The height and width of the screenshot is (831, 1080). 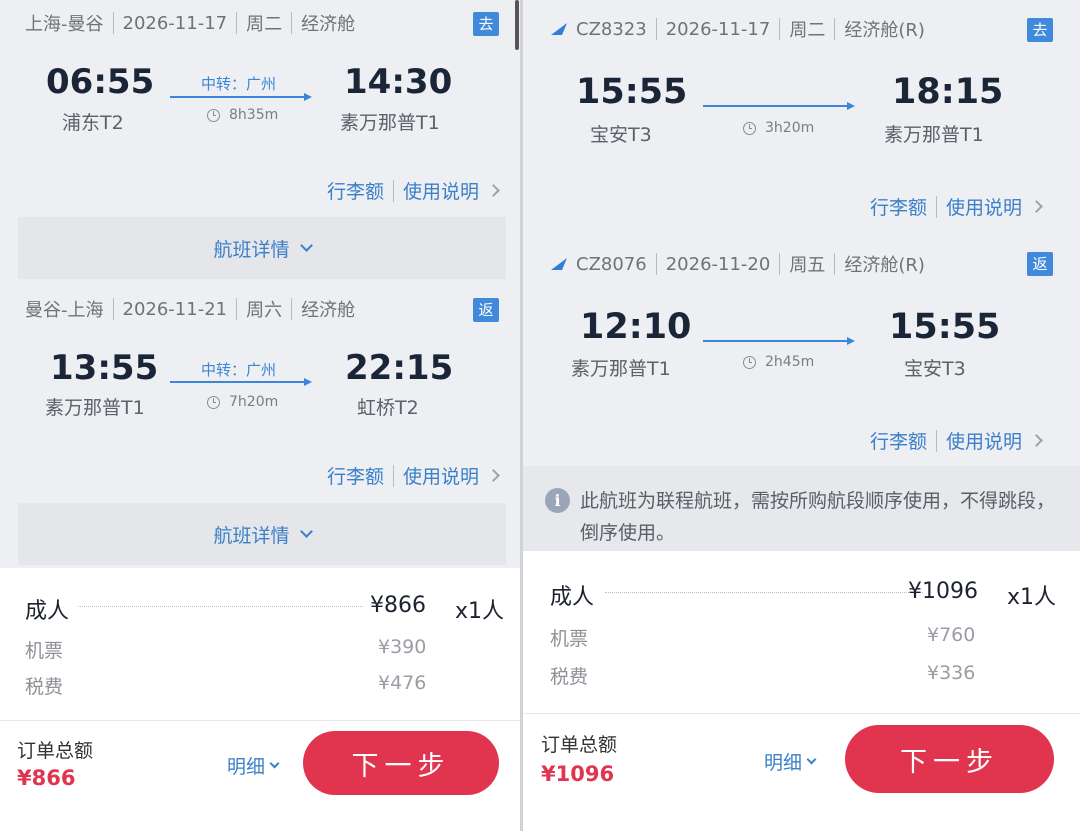 What do you see at coordinates (935, 369) in the screenshot?
I see `arrival-terminal: 宝安T3` at bounding box center [935, 369].